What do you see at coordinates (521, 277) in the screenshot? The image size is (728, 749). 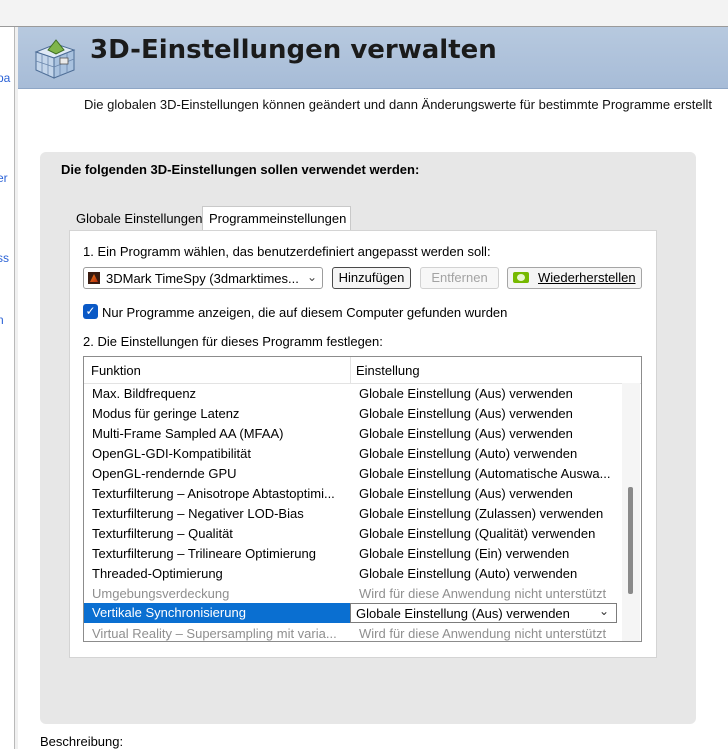 I see `nvidia-logo-icon` at bounding box center [521, 277].